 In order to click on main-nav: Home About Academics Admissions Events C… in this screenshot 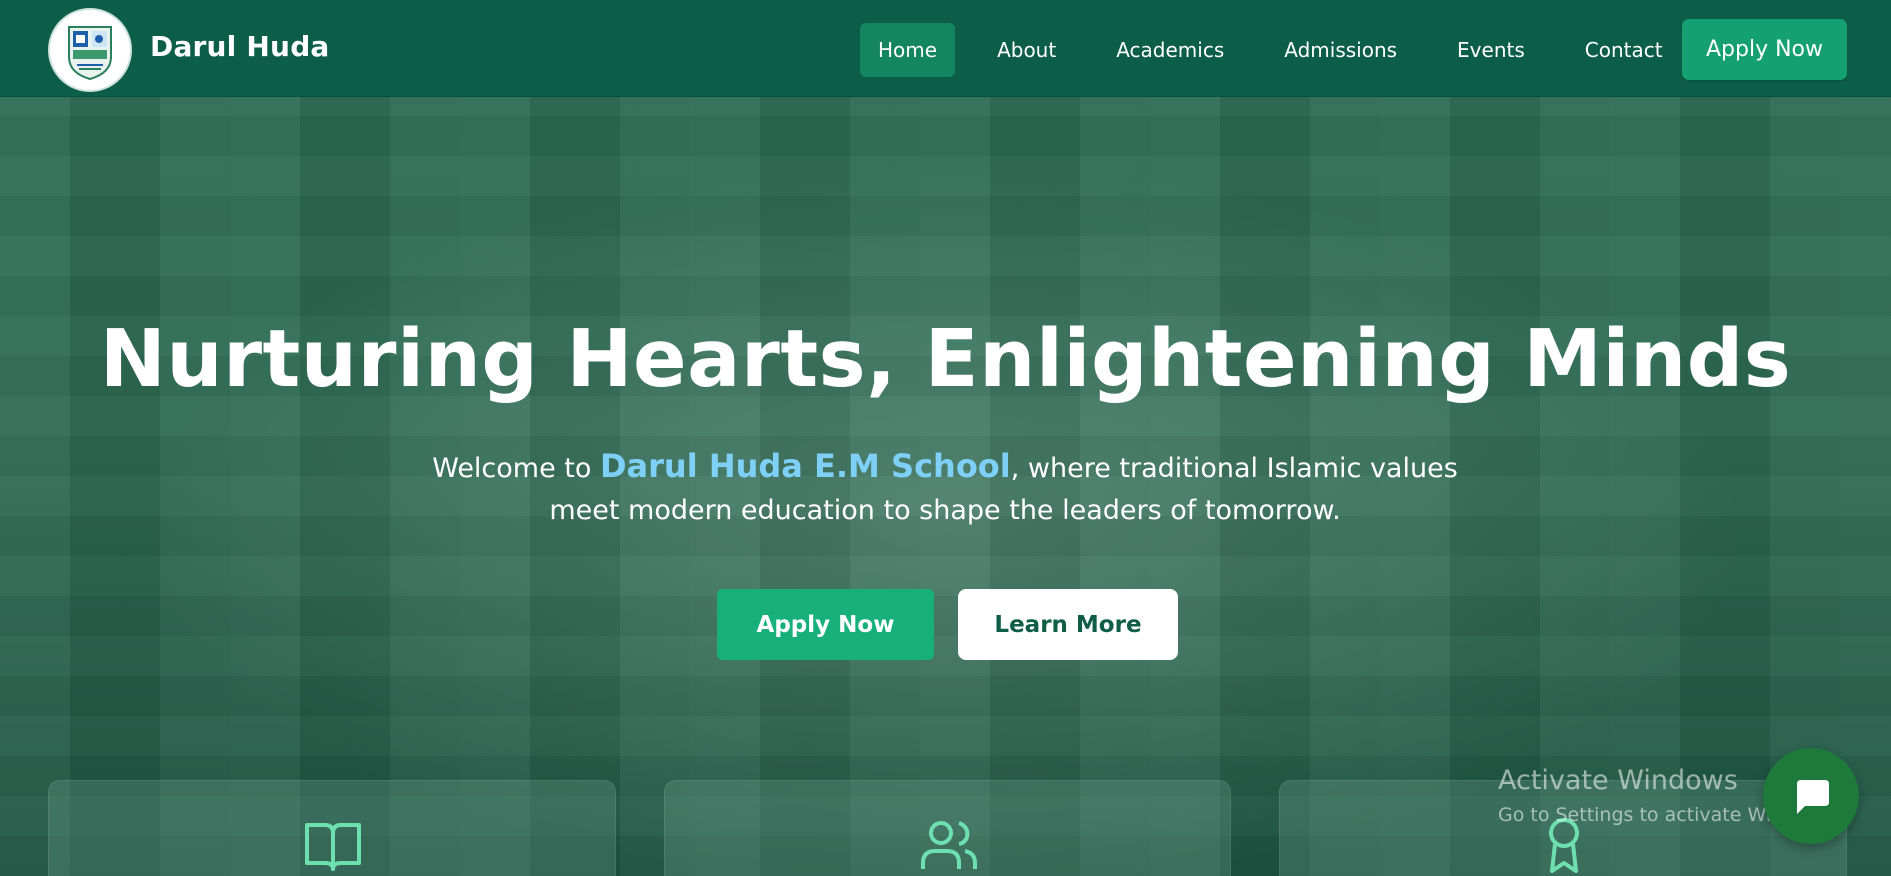, I will do `click(1282, 50)`.